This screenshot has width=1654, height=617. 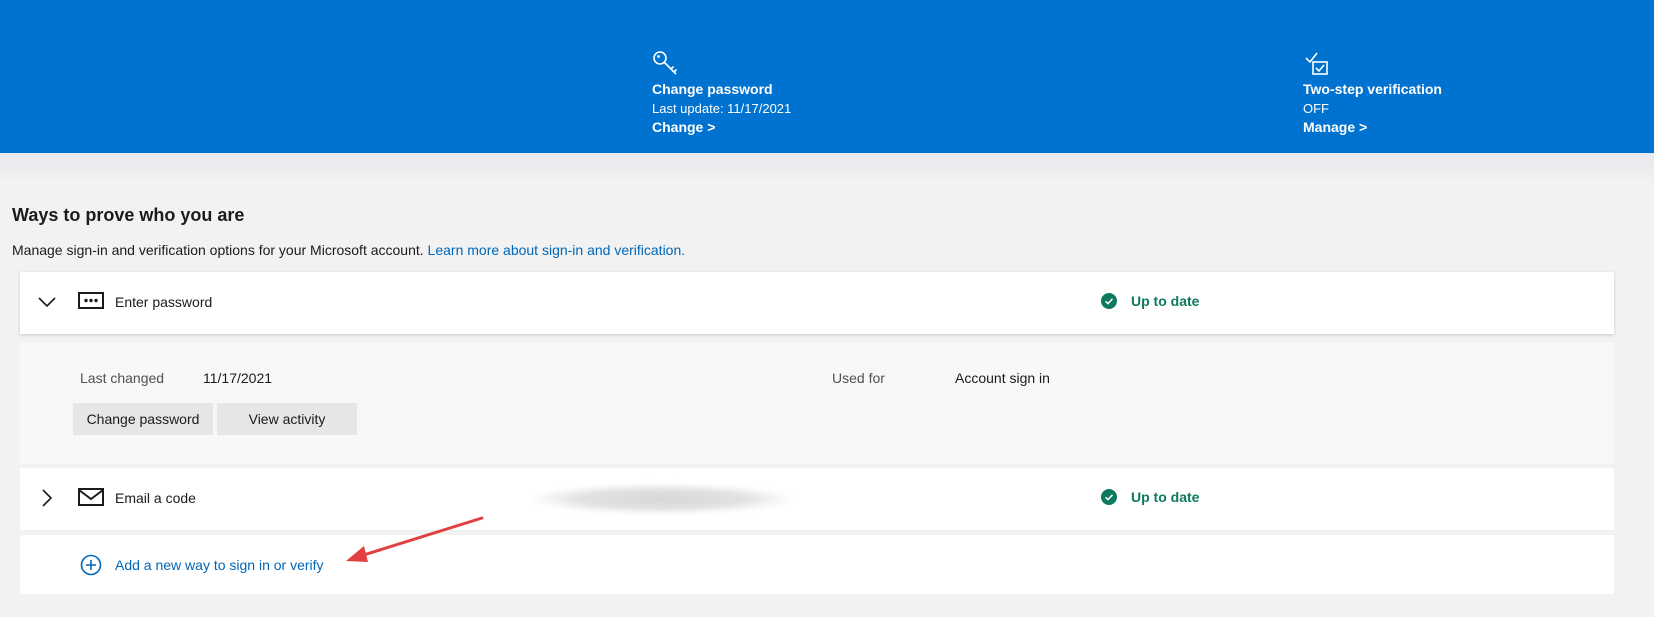 What do you see at coordinates (1165, 497) in the screenshot?
I see `email-status-text: Up to date` at bounding box center [1165, 497].